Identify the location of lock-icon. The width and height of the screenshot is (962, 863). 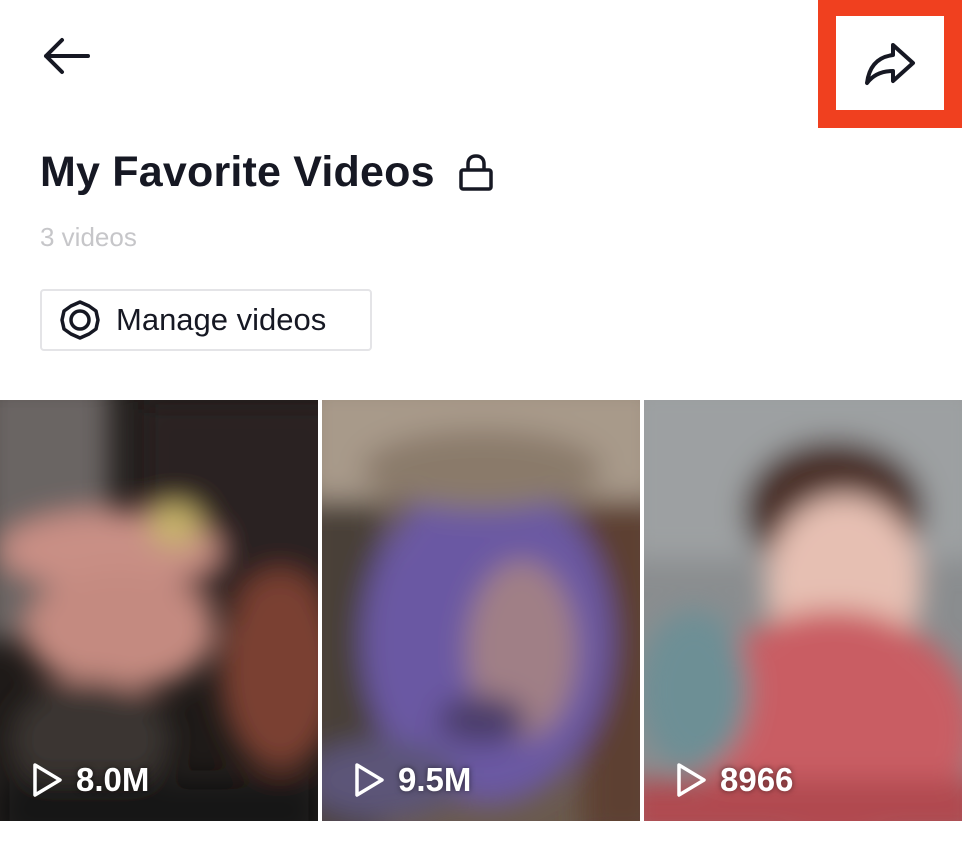
(476, 173).